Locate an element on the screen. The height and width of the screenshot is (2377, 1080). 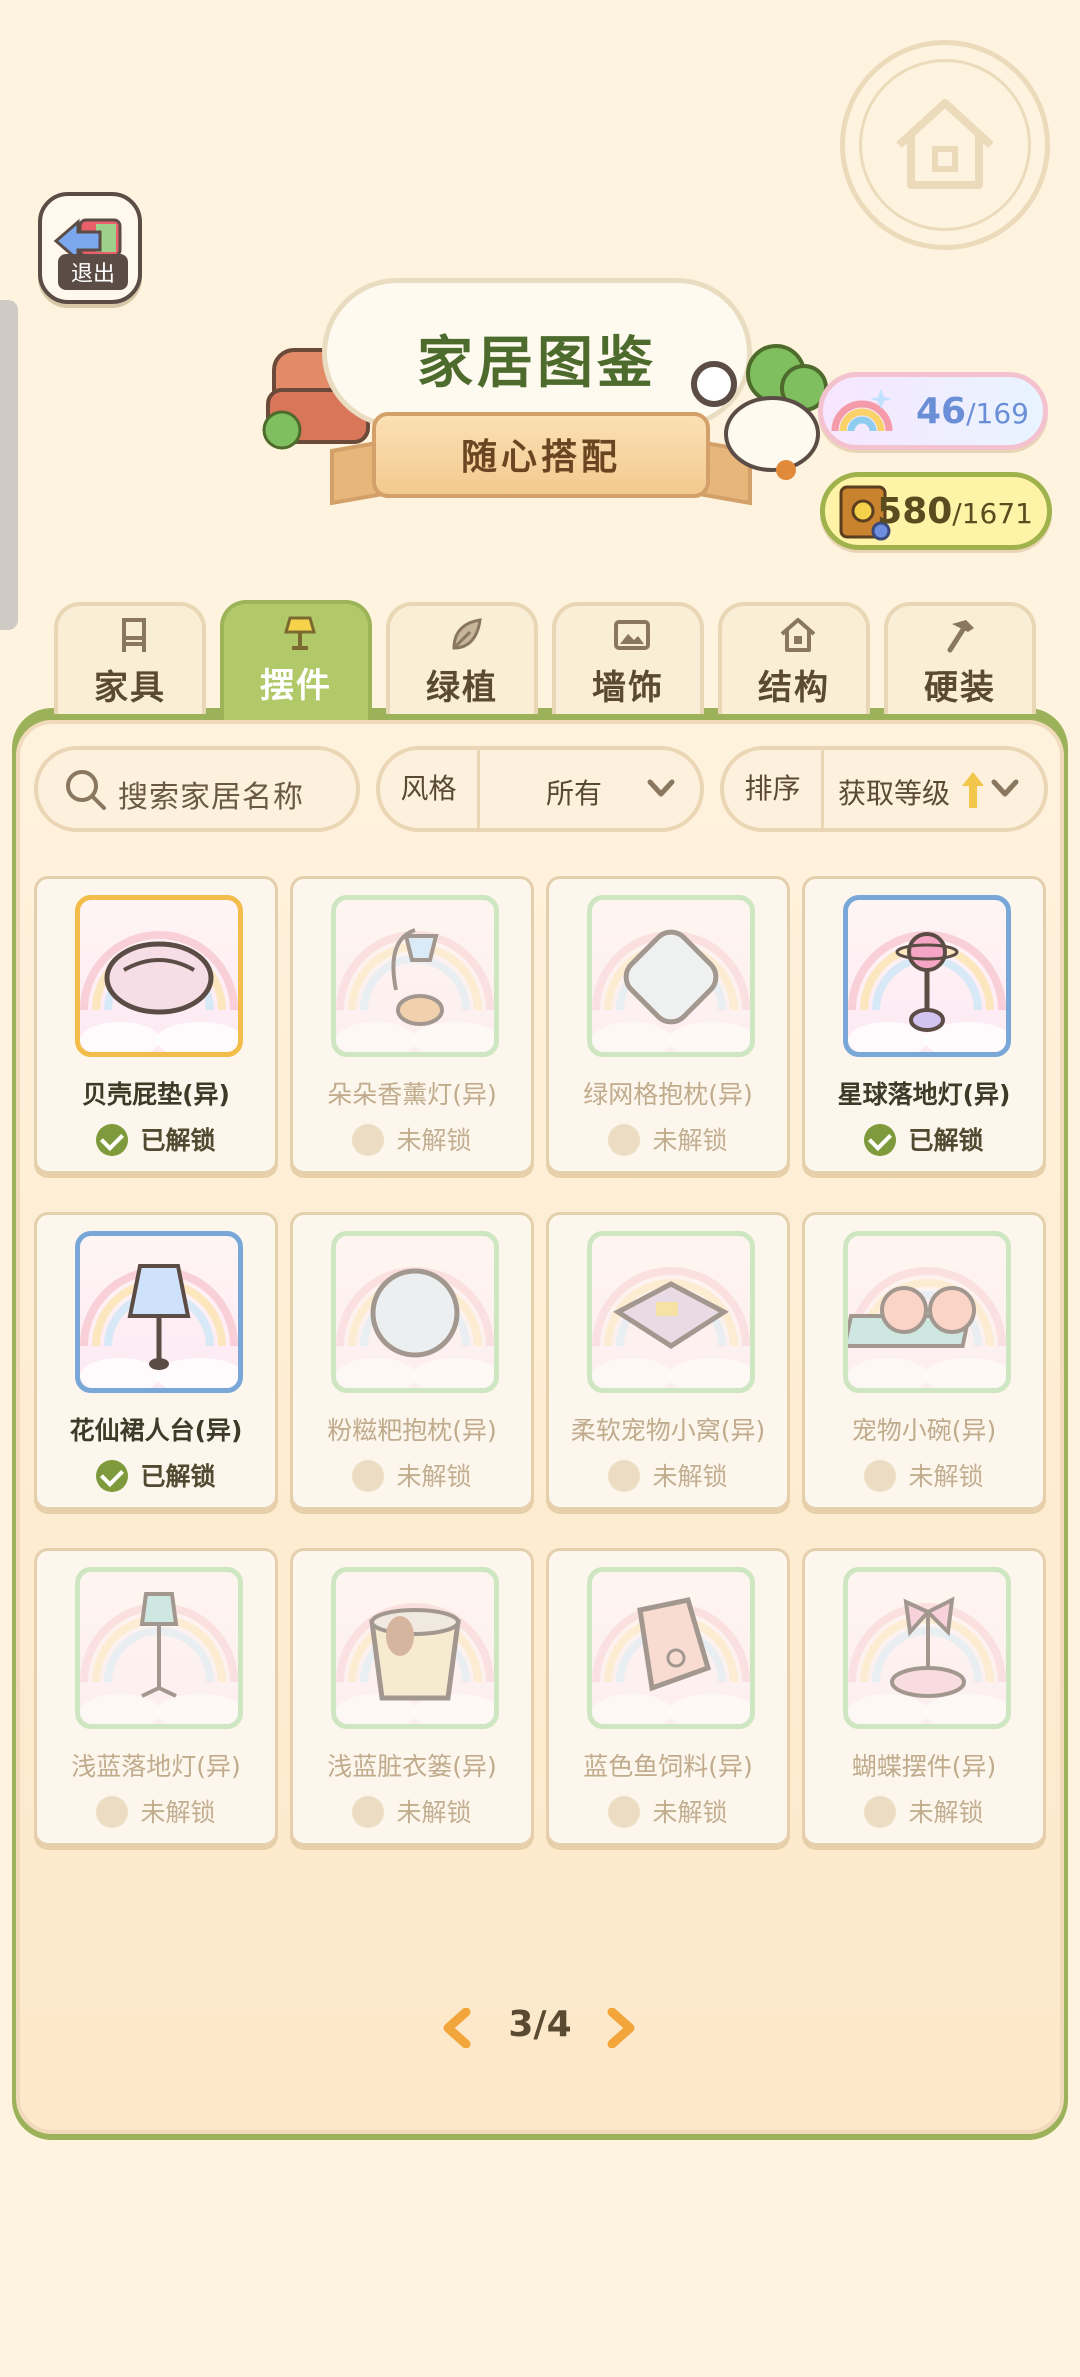
chair-icon is located at coordinates (134, 635).